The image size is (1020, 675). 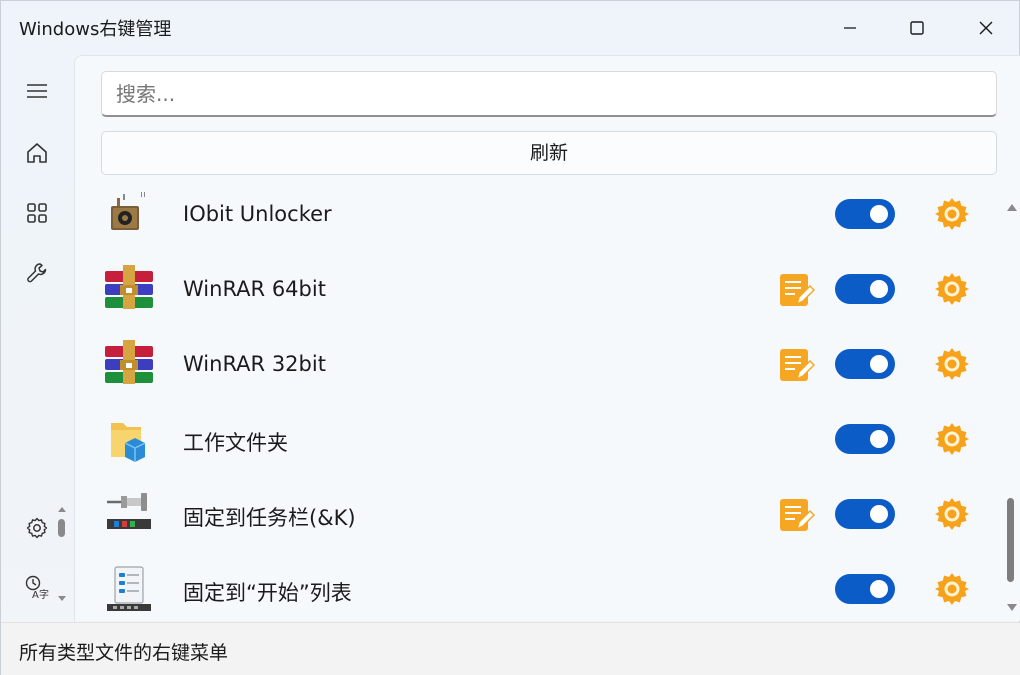 I want to click on pin-taskbar-icon, so click(x=129, y=511).